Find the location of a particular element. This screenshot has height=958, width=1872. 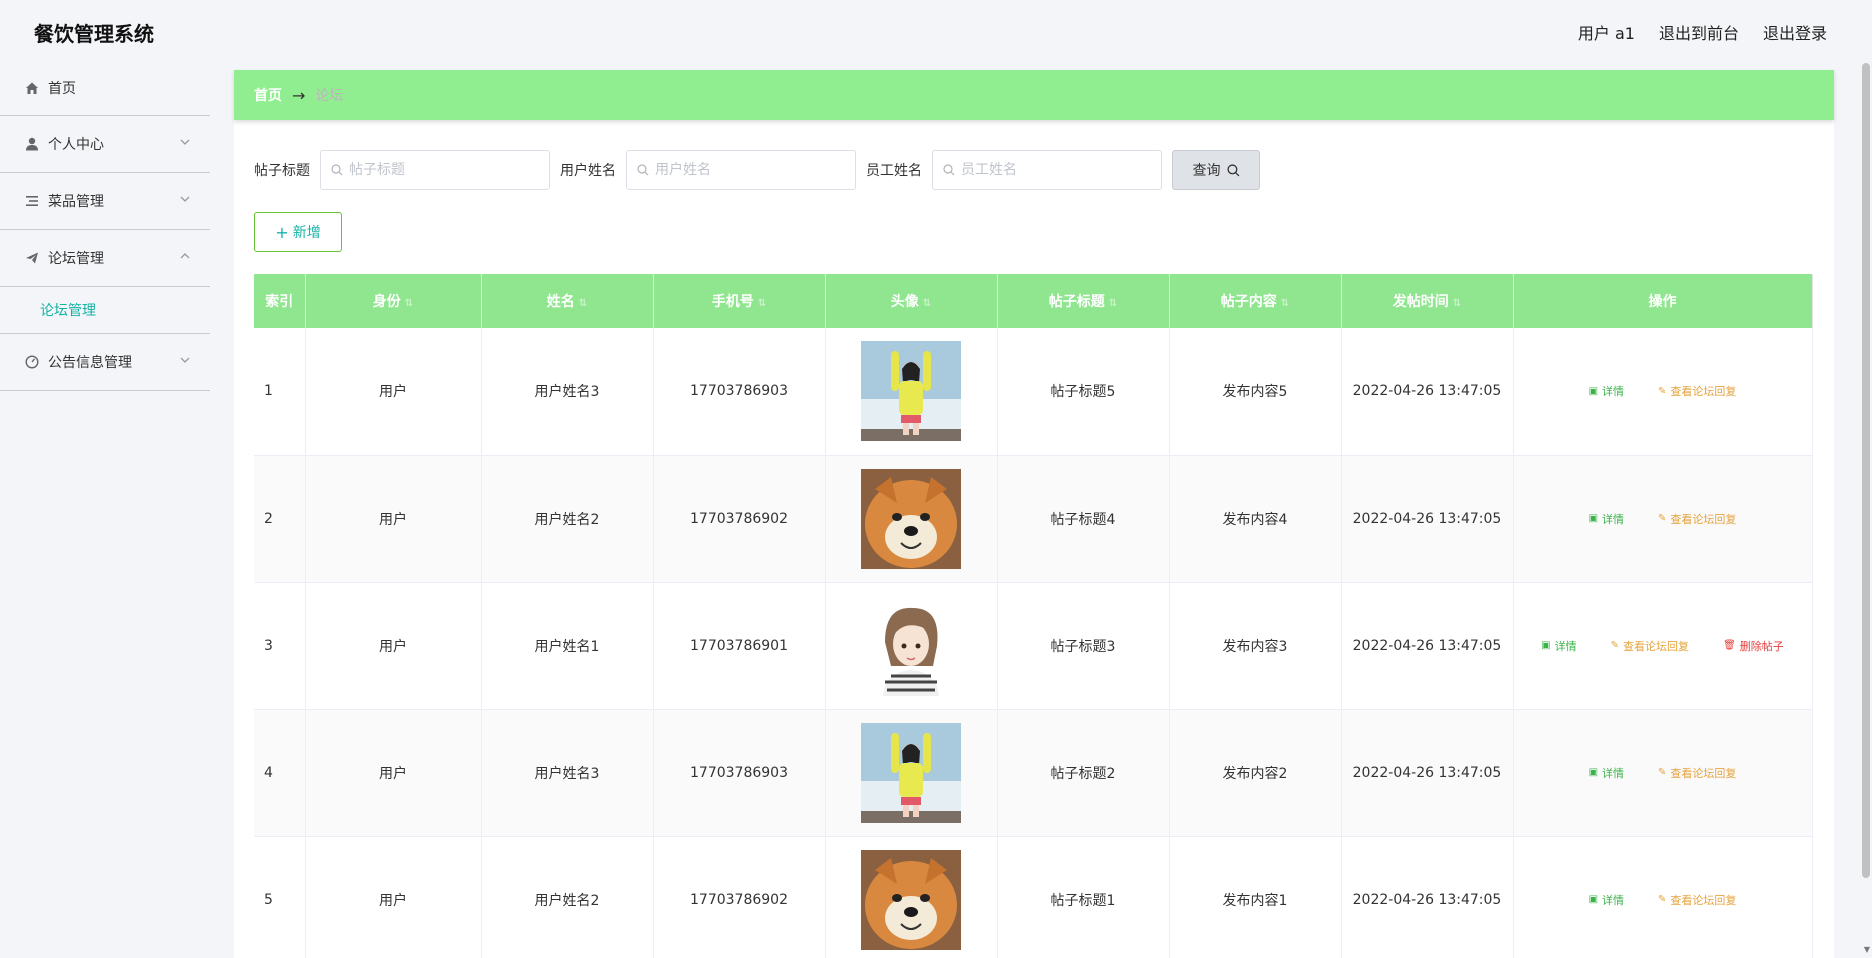

add-button: + 新增 is located at coordinates (298, 232).